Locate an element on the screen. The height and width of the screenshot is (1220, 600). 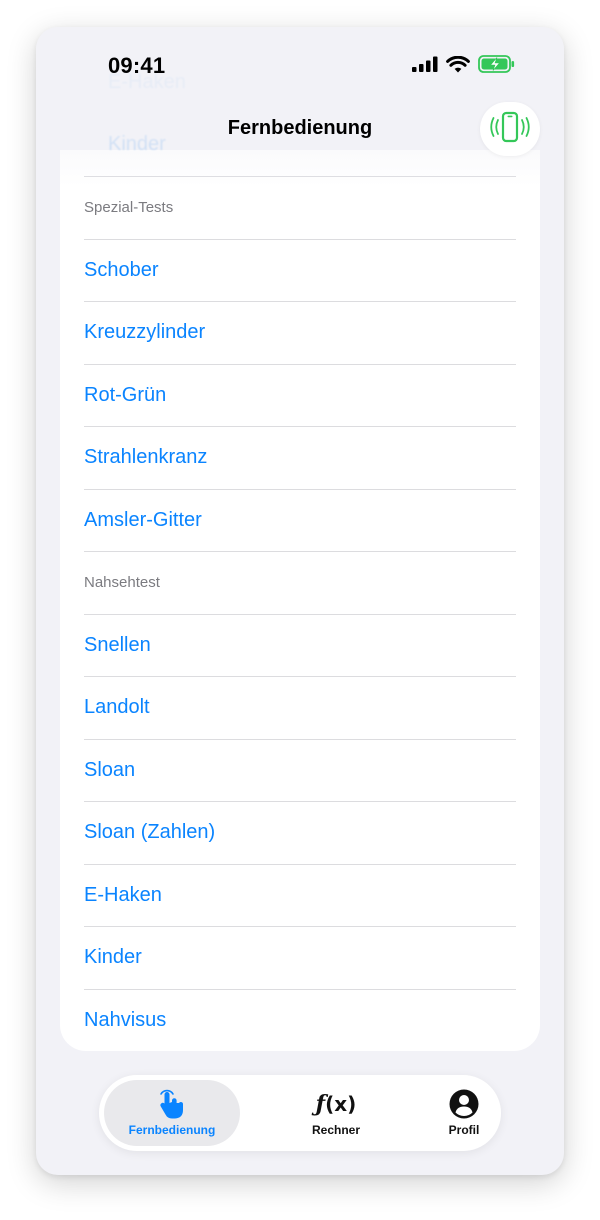
function-icon: ƒ (x) is located at coordinates (336, 1104).